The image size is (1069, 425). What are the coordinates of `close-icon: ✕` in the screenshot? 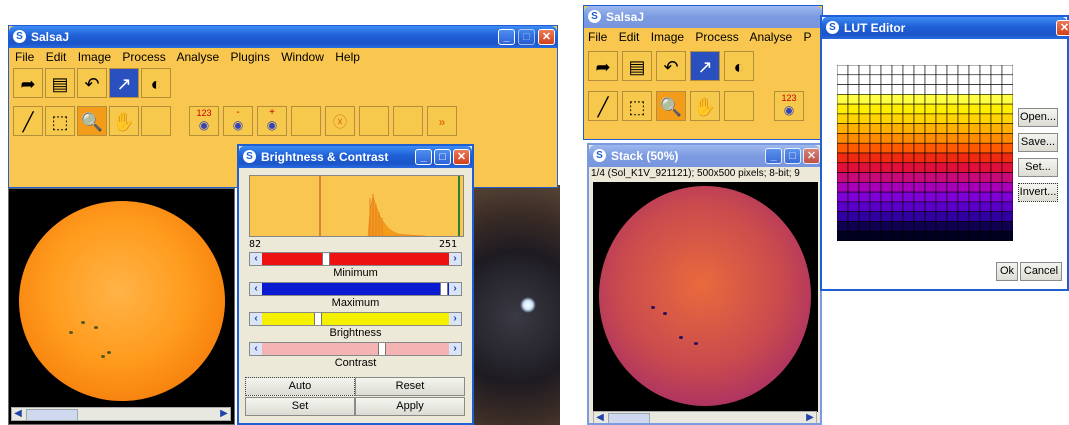 It's located at (546, 37).